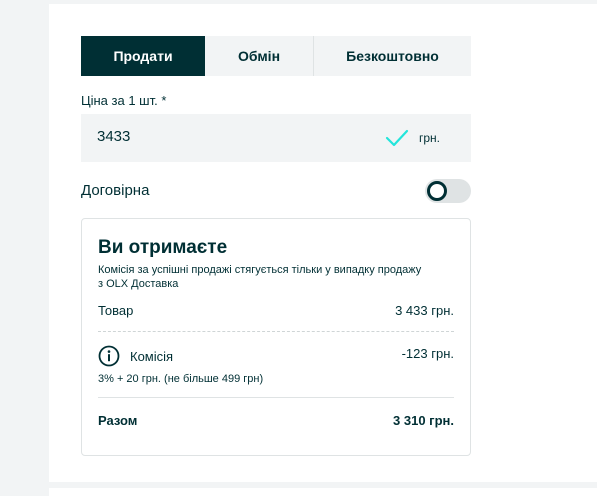 The height and width of the screenshot is (496, 597). Describe the element at coordinates (152, 356) in the screenshot. I see `fee-label: Комісія` at that location.